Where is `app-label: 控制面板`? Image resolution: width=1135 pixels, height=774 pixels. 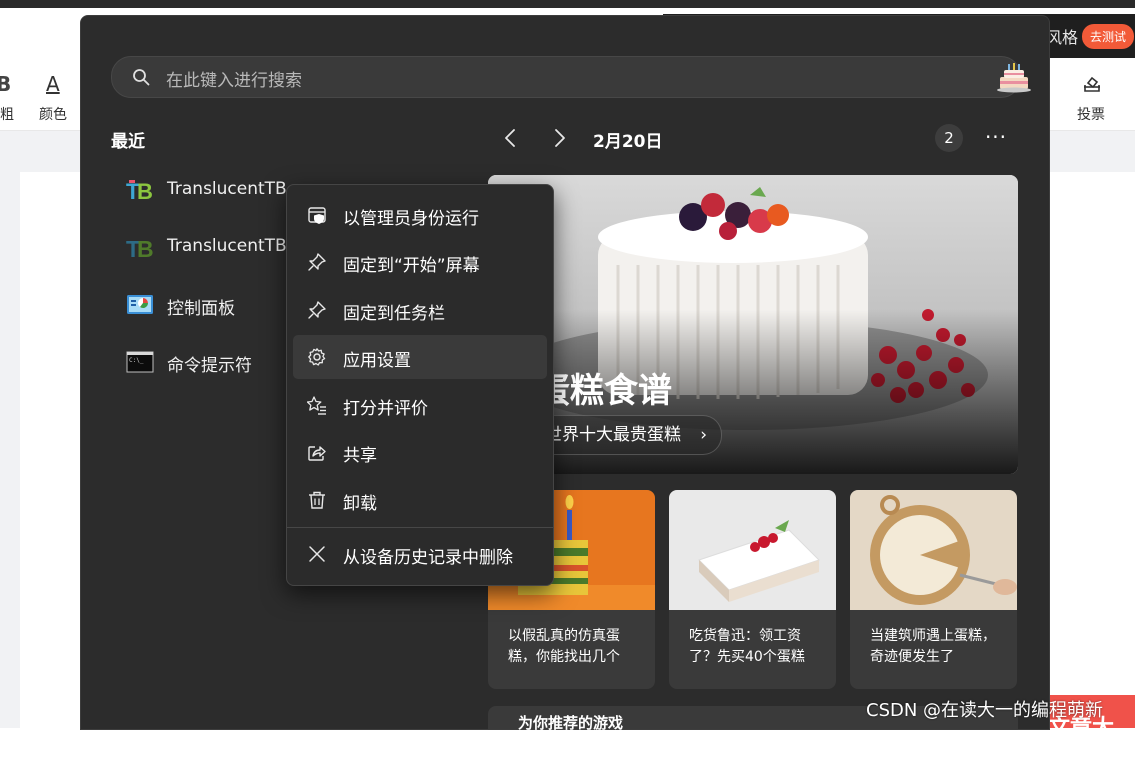
app-label: 控制面板 is located at coordinates (201, 309).